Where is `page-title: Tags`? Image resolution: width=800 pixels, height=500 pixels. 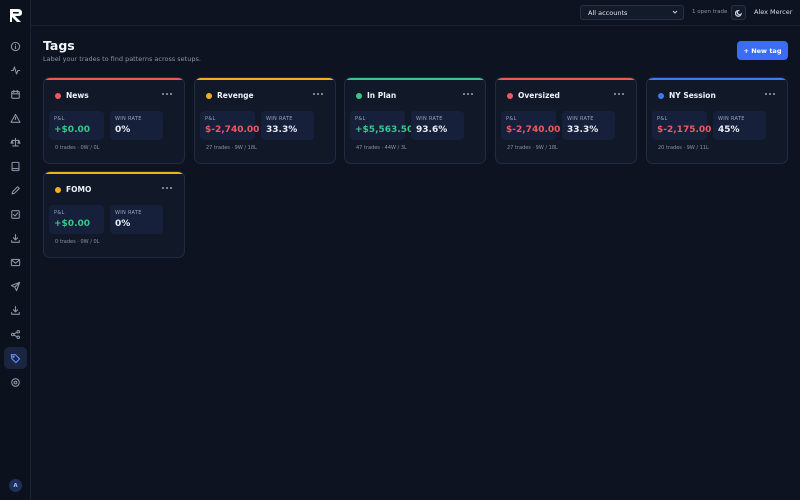
page-title: Tags is located at coordinates (59, 45).